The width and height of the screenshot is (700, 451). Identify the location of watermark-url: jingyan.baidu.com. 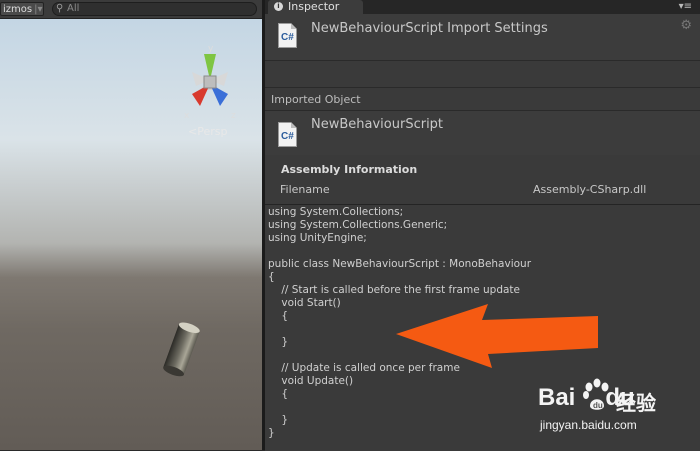
(588, 425).